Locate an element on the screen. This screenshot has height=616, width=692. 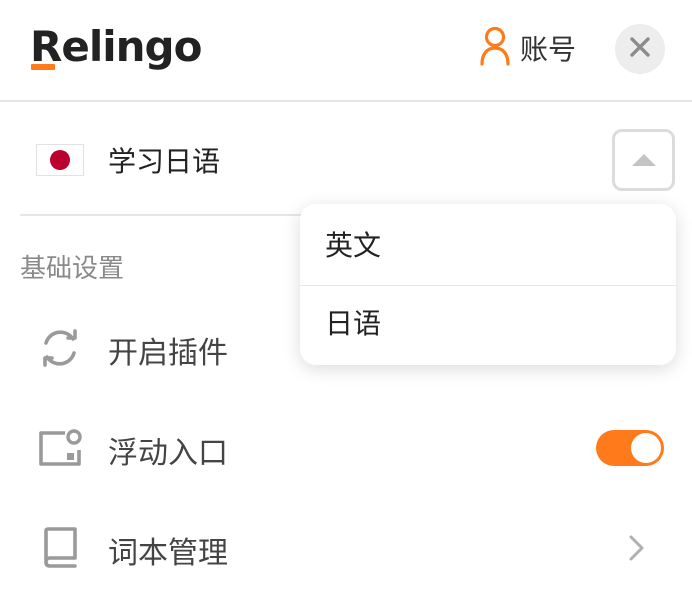
language-dropdown-menu: 英文 日语 is located at coordinates (488, 284).